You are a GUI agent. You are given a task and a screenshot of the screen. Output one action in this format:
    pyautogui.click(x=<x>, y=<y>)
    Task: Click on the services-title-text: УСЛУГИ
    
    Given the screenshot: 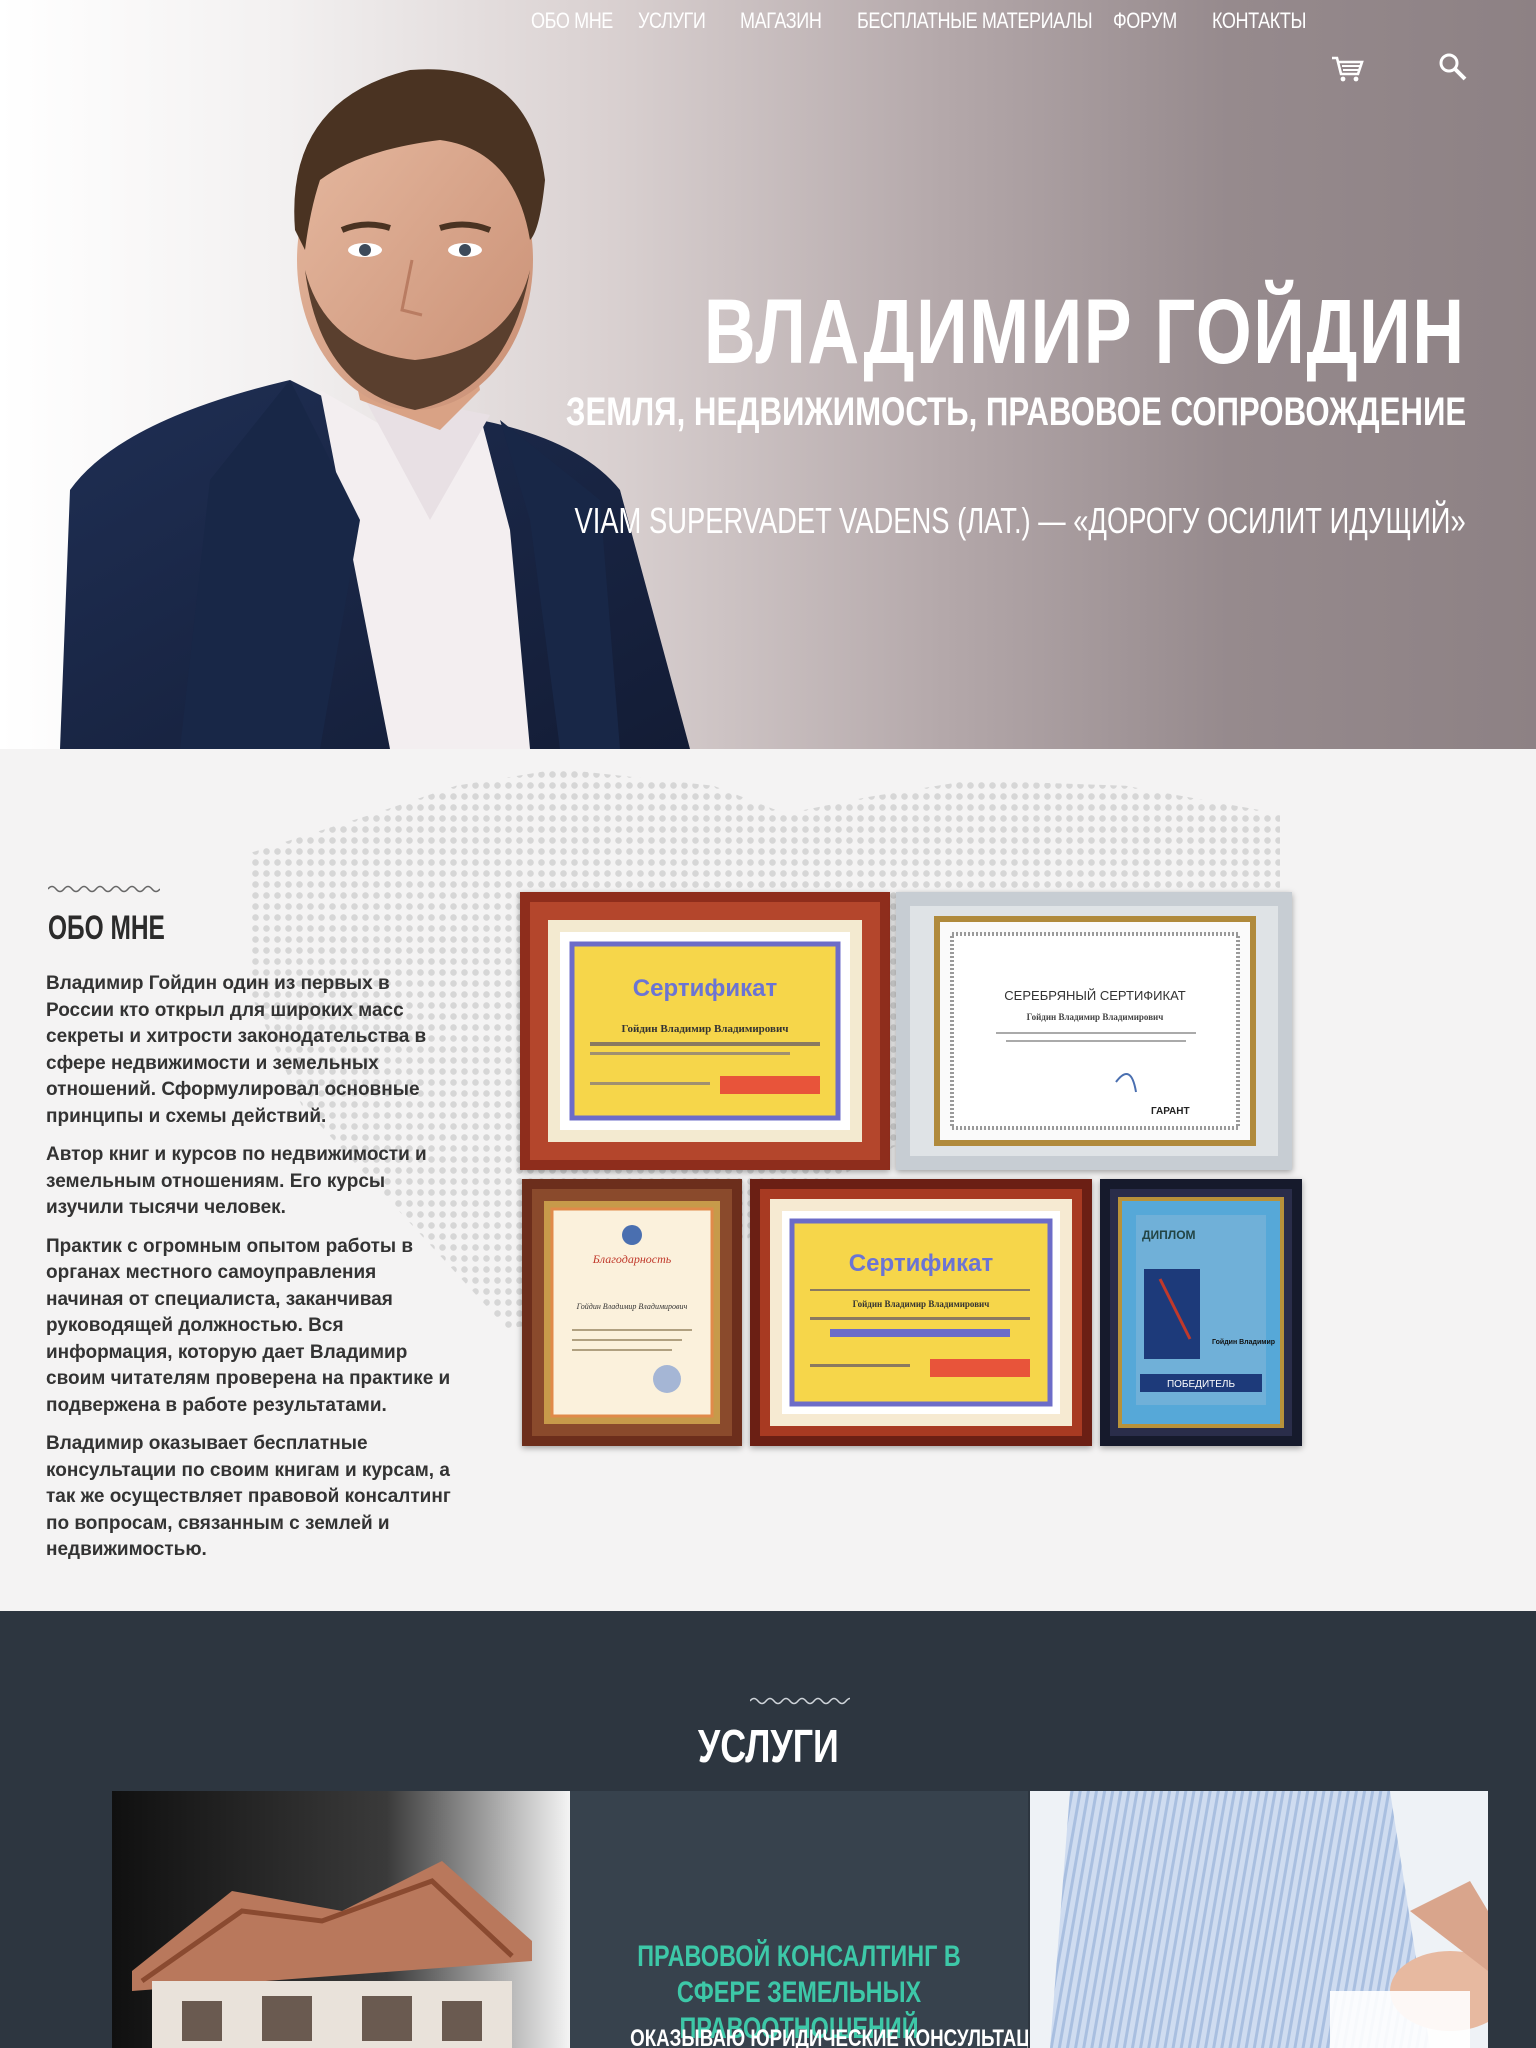 What is the action you would take?
    pyautogui.click(x=768, y=1746)
    